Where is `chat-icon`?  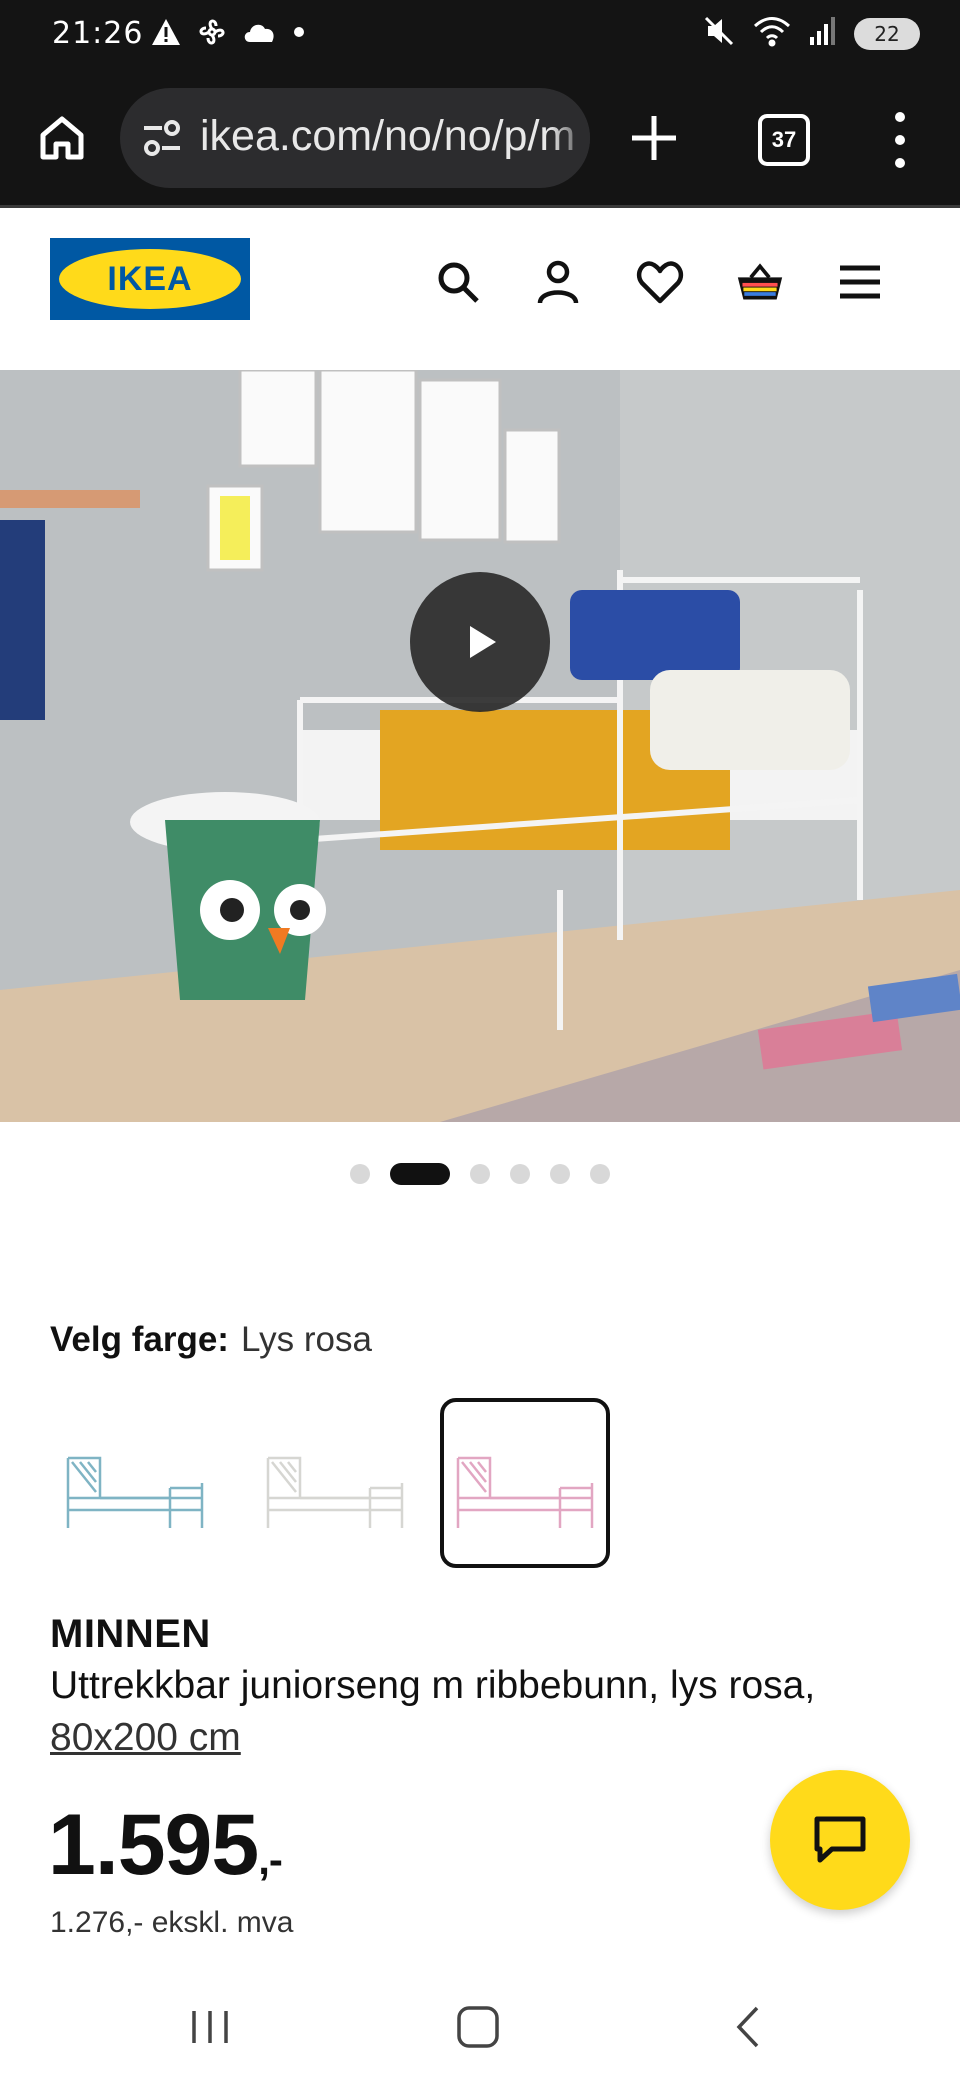
chat-icon is located at coordinates (840, 1839).